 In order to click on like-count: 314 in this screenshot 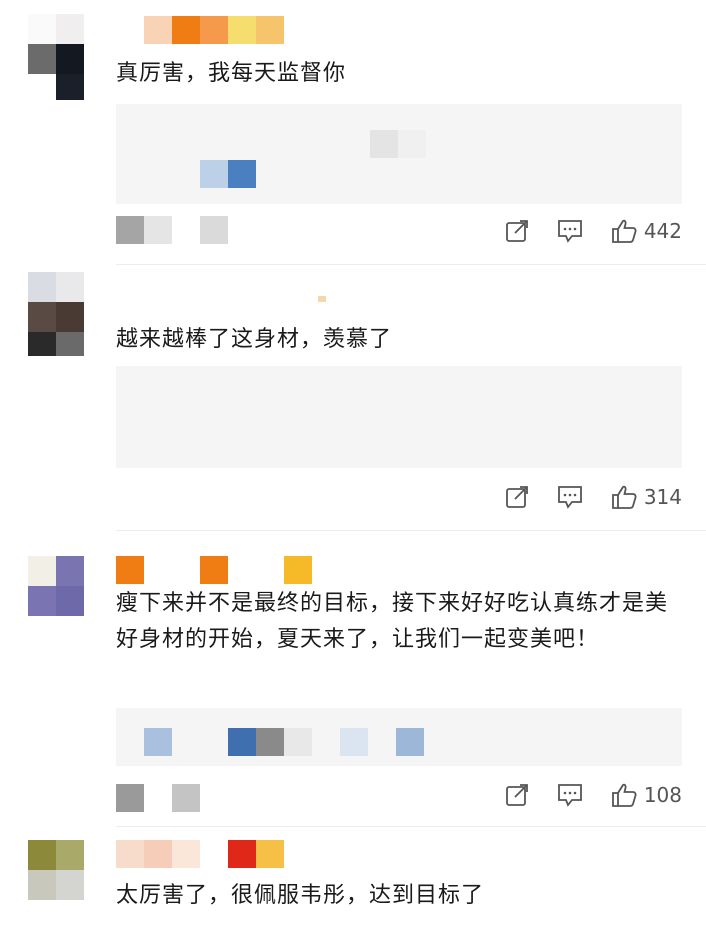, I will do `click(662, 497)`.